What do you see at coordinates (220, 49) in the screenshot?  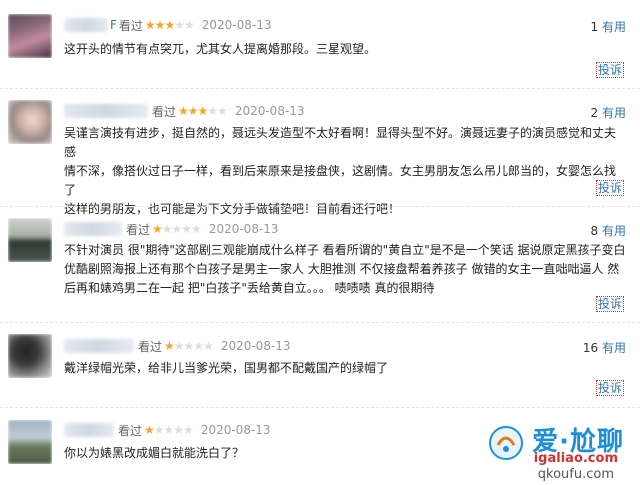 I see `review-text: 这开头的情节有点突兀，尤其女人提离婚那段。三星观望。` at bounding box center [220, 49].